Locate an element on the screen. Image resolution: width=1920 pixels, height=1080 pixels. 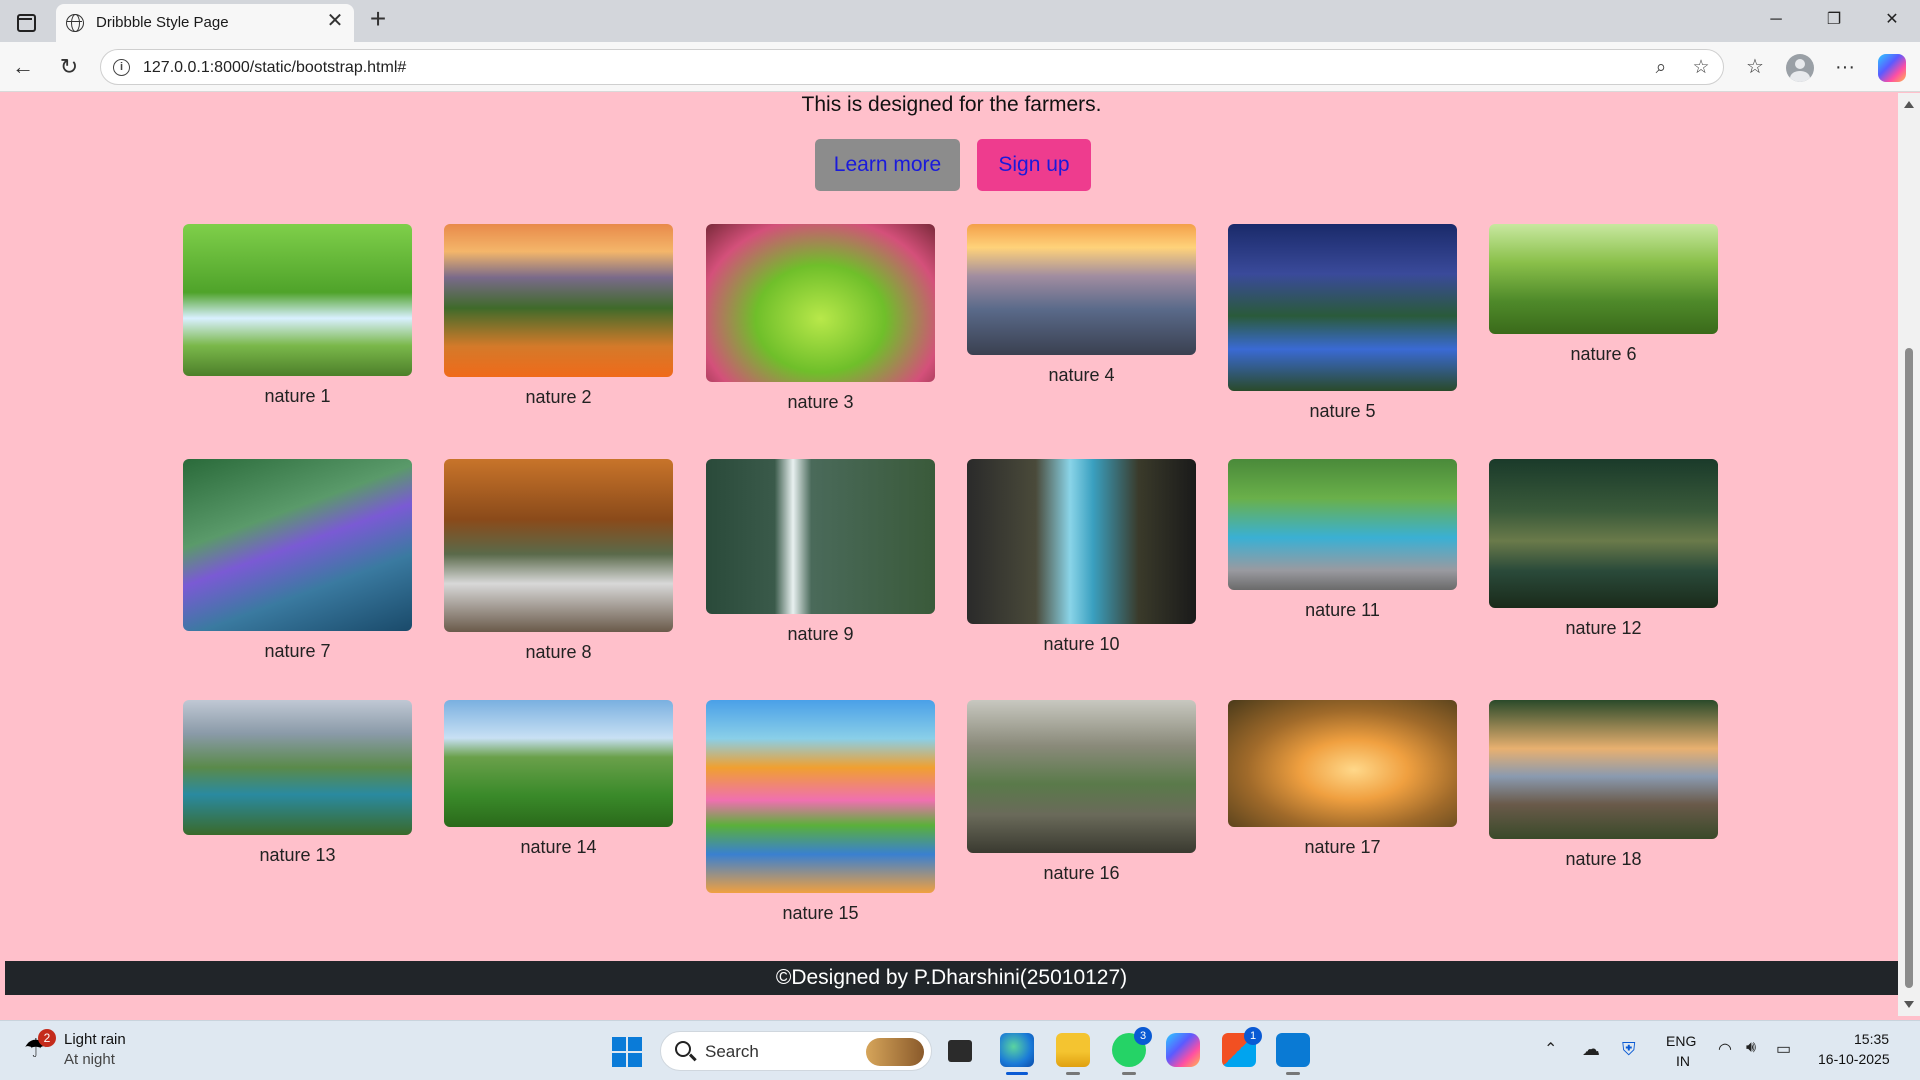
gallery-caption: nature 17 is located at coordinates (1342, 847).